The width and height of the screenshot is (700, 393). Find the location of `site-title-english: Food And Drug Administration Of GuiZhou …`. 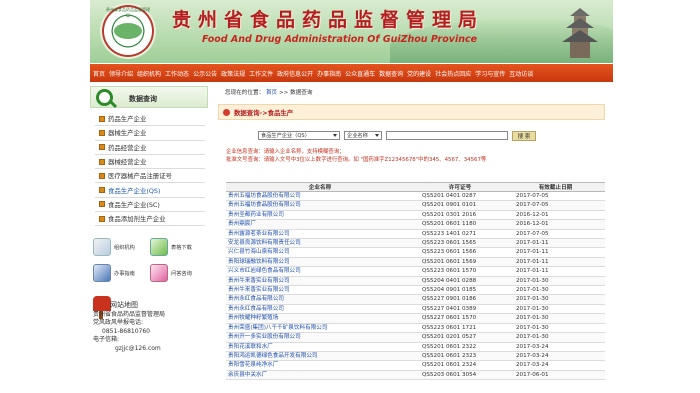

site-title-english: Food And Drug Administration Of GuiZhou … is located at coordinates (340, 39).